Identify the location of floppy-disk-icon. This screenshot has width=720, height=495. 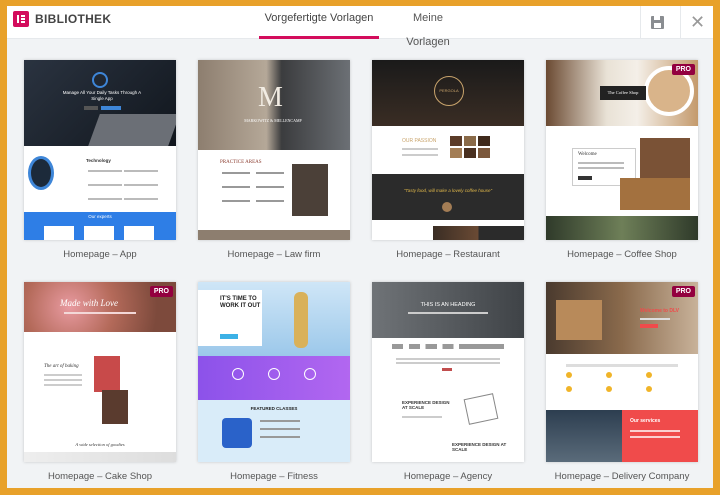
(657, 22).